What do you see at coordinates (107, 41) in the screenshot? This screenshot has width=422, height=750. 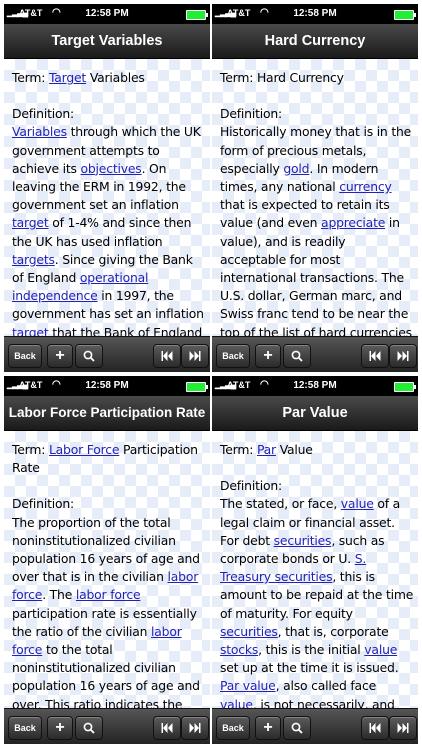 I see `page-title: Target Variables` at bounding box center [107, 41].